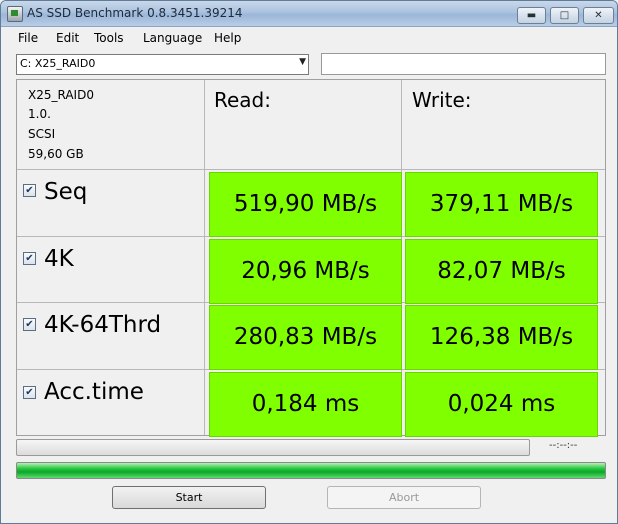 Image resolution: width=618 pixels, height=524 pixels. I want to click on title-bar: AS SSD Benchmark 0.8.3451.39214 ▬ □ ✕, so click(309, 14).